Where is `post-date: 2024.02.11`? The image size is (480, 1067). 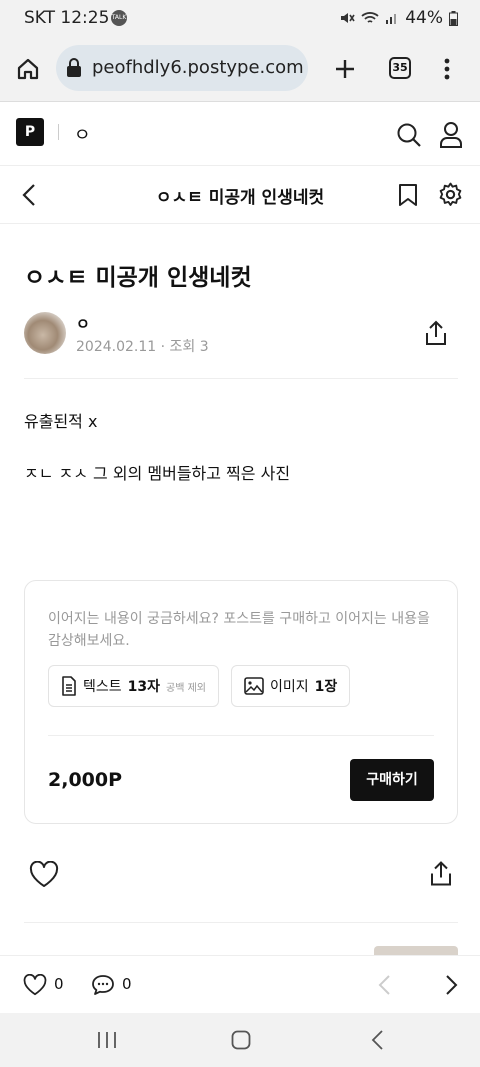 post-date: 2024.02.11 is located at coordinates (116, 347).